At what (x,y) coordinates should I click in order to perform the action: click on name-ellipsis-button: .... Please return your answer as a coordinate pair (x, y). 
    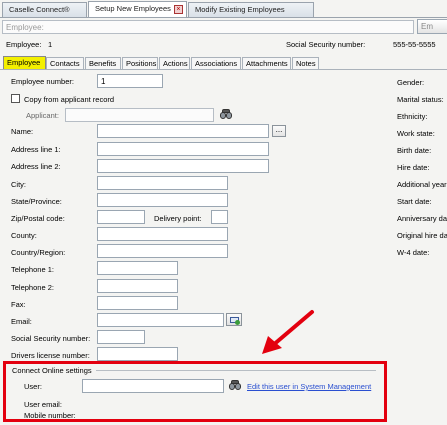
    Looking at the image, I should click on (279, 131).